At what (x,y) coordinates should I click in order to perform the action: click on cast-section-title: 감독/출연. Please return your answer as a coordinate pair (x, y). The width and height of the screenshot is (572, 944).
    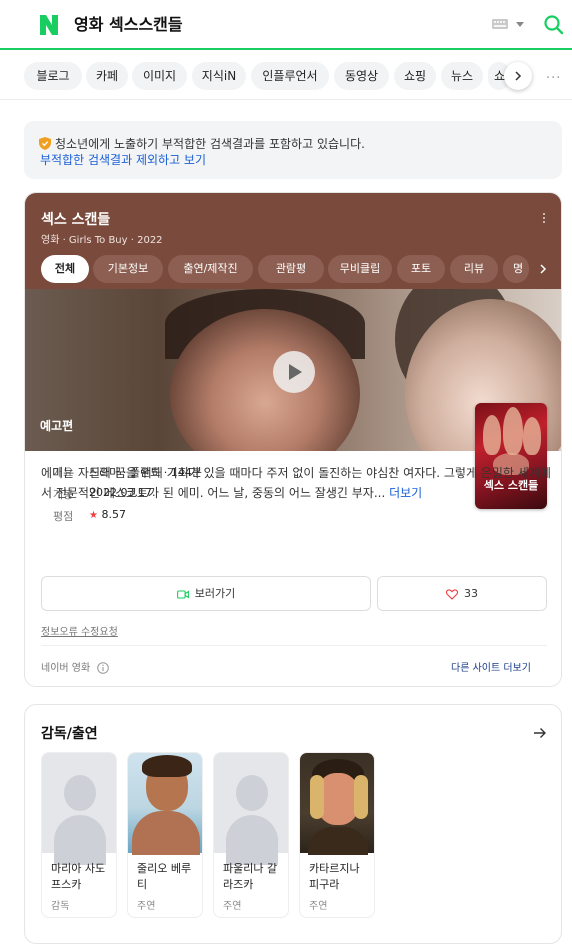
    Looking at the image, I should click on (69, 733).